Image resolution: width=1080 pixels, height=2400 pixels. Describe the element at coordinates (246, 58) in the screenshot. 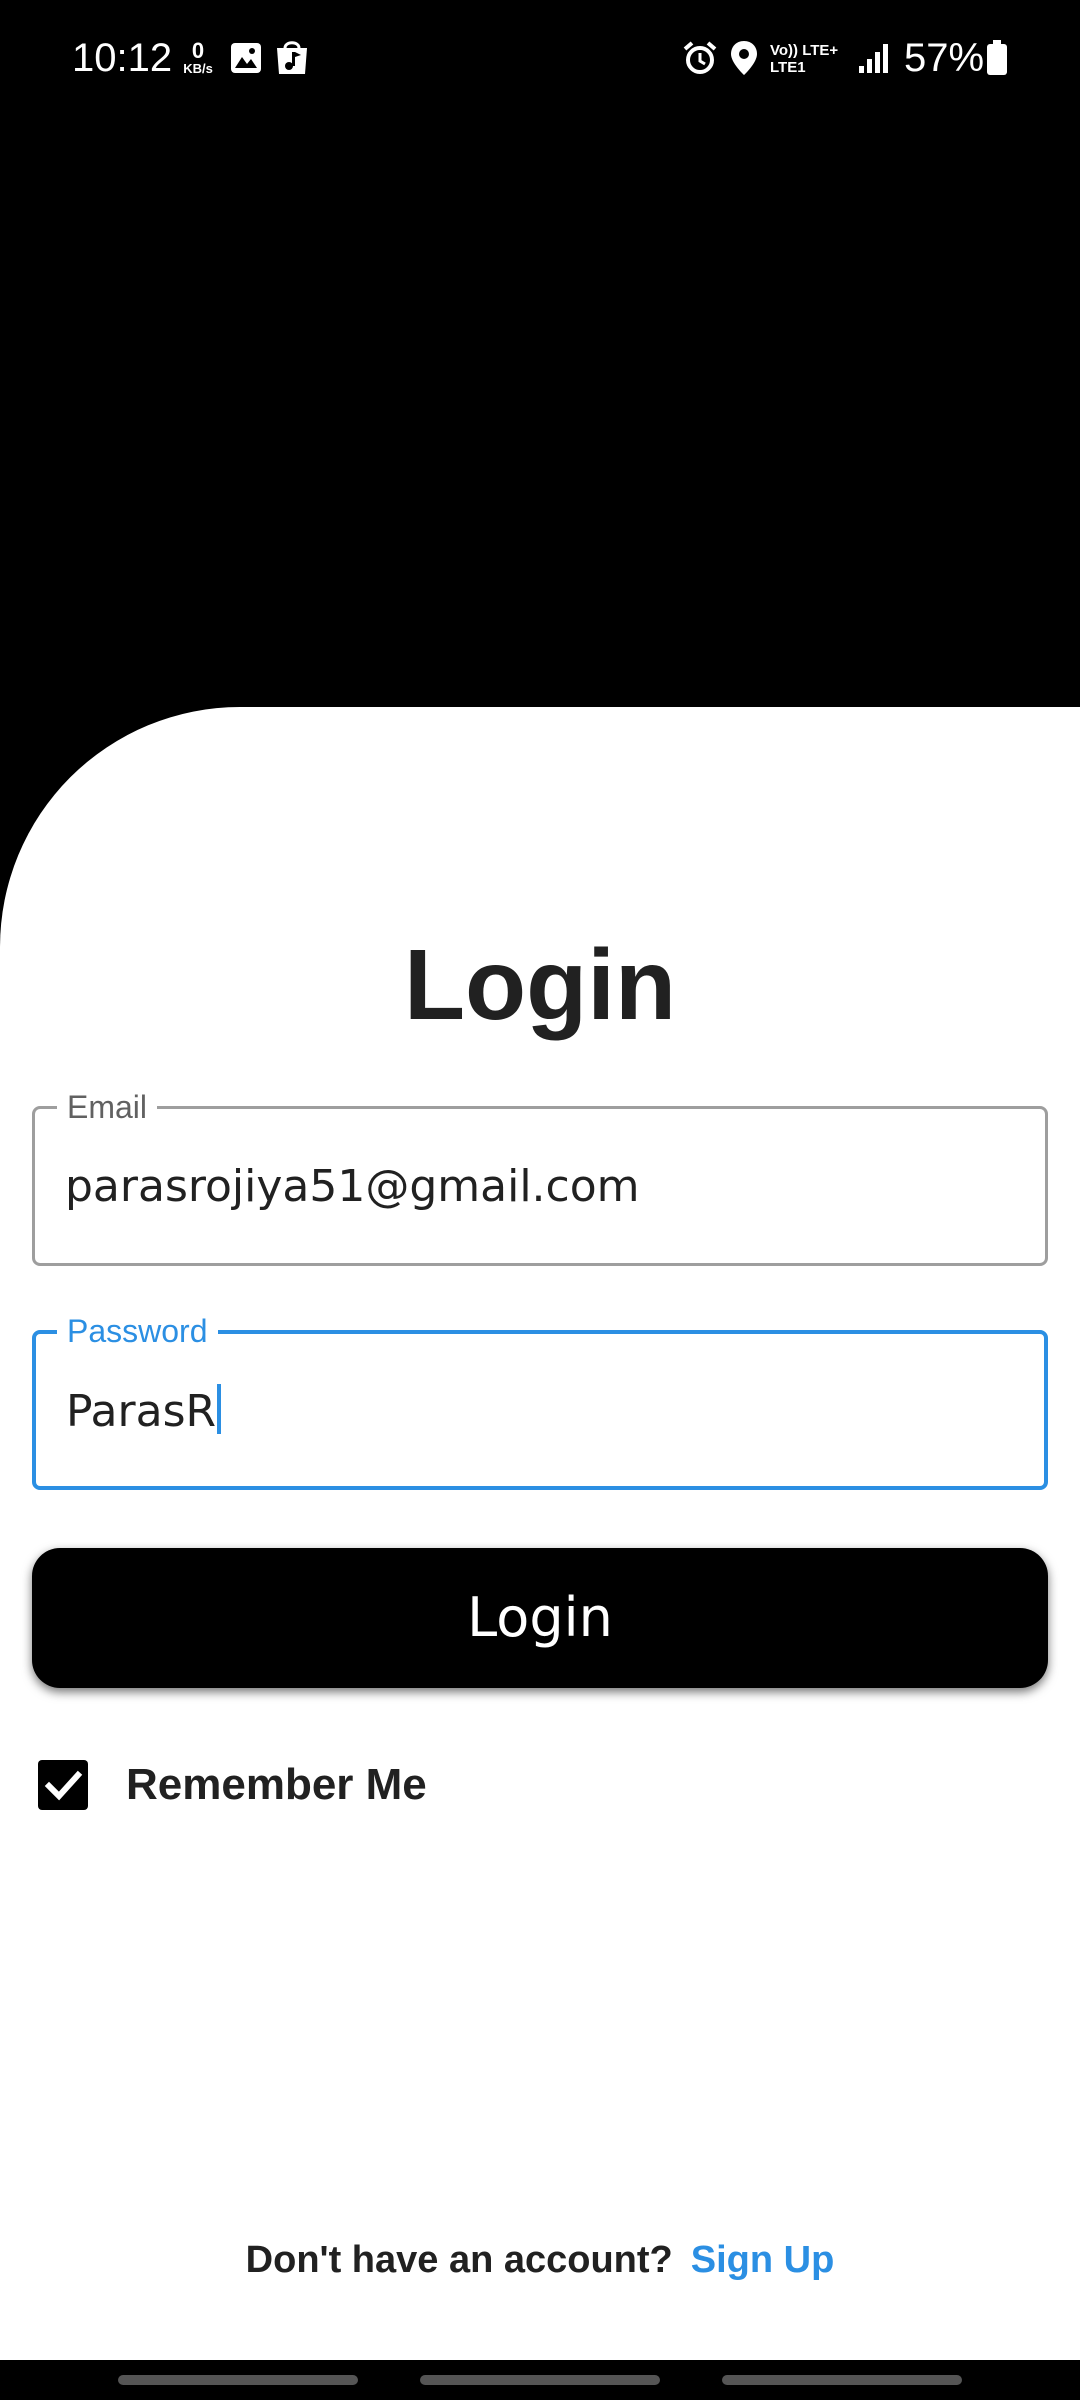

I see `image-icon` at that location.